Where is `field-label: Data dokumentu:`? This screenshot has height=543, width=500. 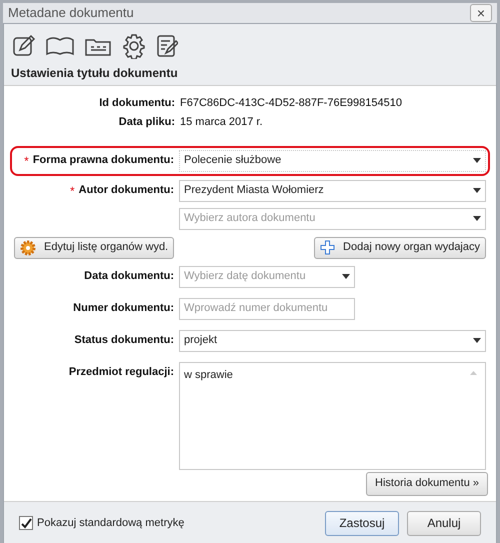
field-label: Data dokumentu: is located at coordinates (129, 276).